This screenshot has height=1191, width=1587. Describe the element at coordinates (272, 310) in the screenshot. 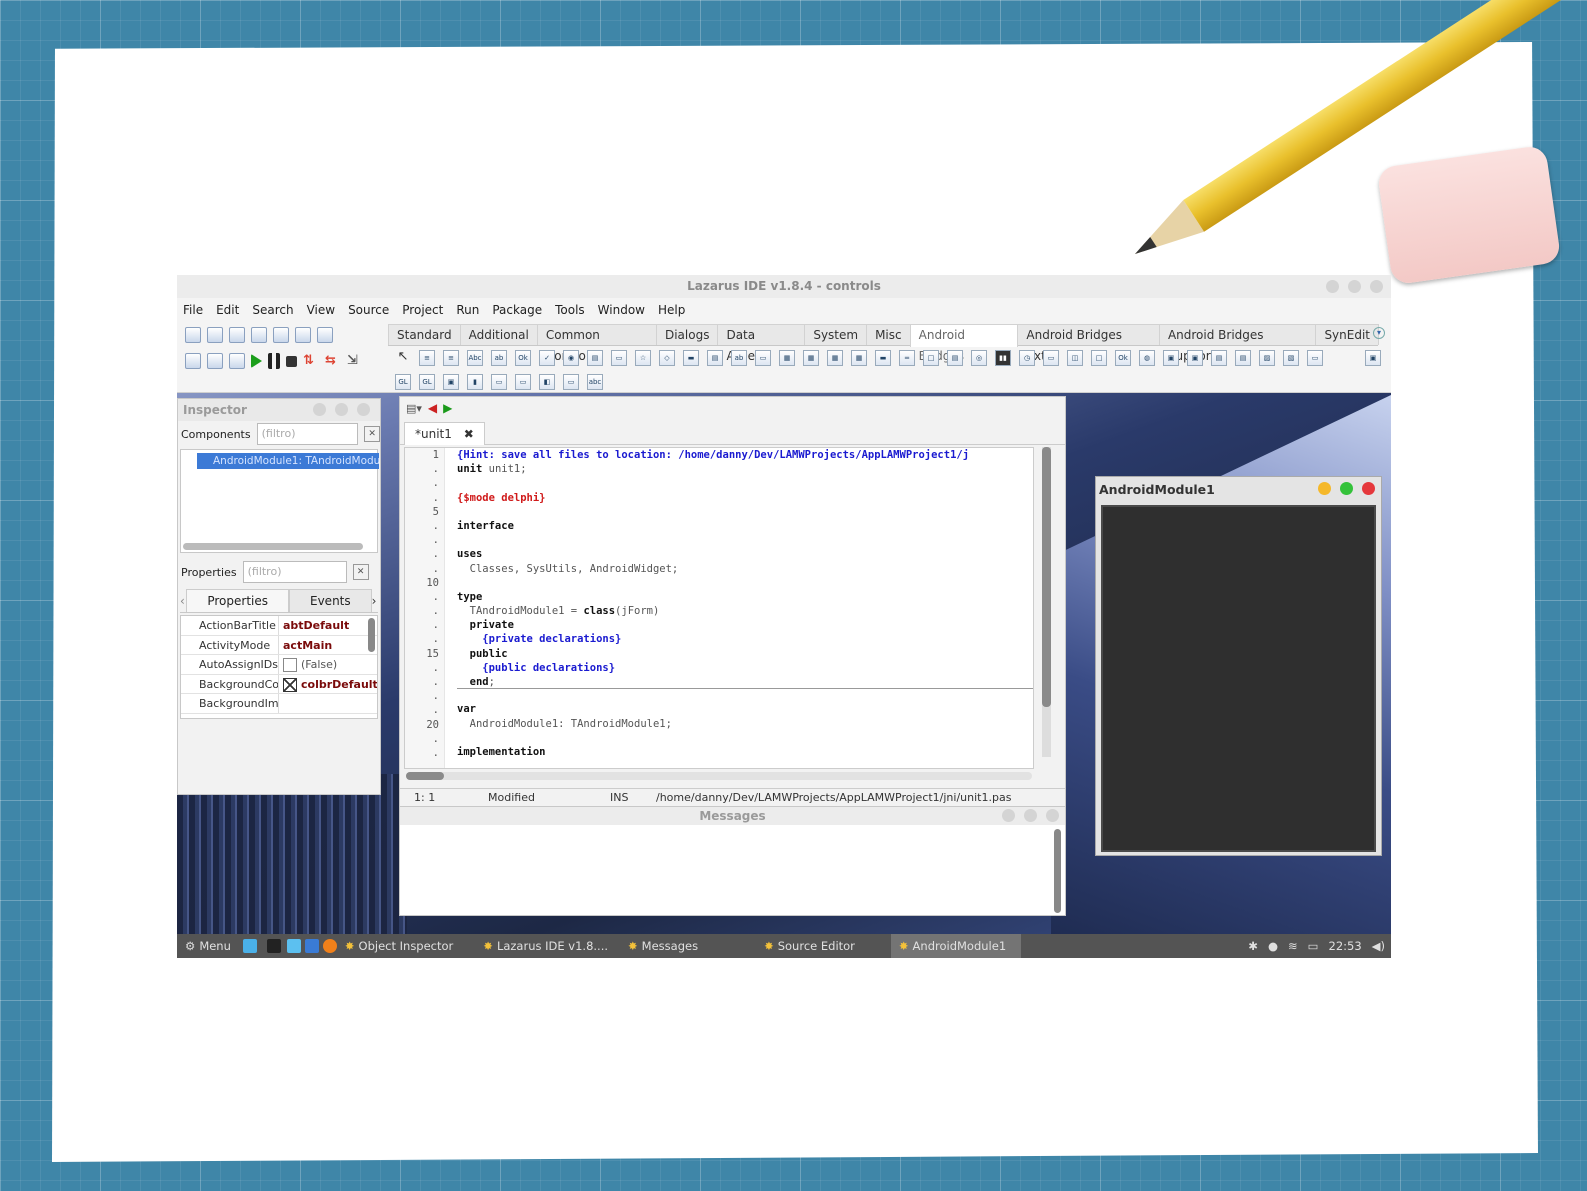

I see `menu-search: Search` at that location.